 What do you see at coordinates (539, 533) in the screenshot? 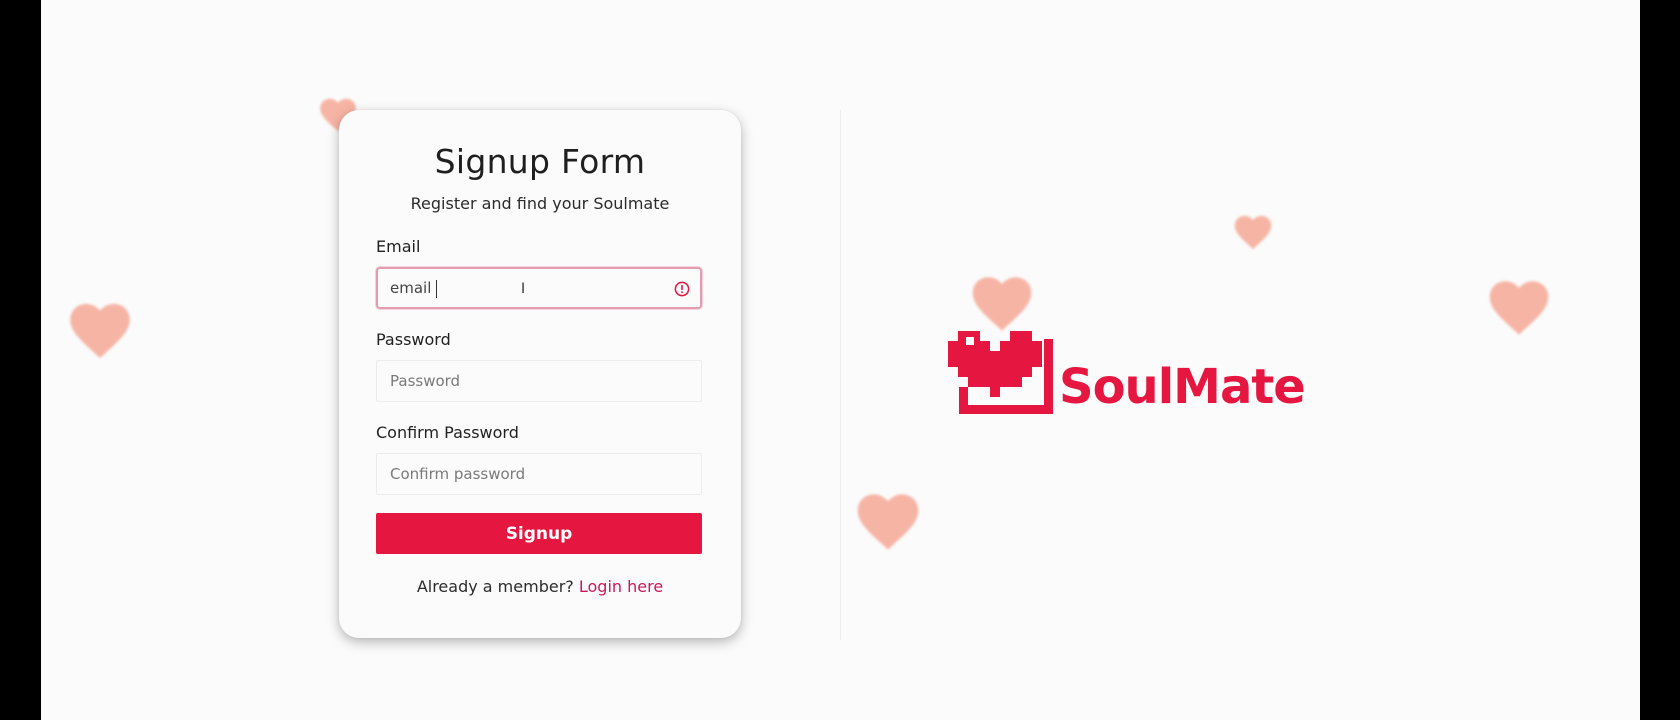
I see `signup-button: Signup` at bounding box center [539, 533].